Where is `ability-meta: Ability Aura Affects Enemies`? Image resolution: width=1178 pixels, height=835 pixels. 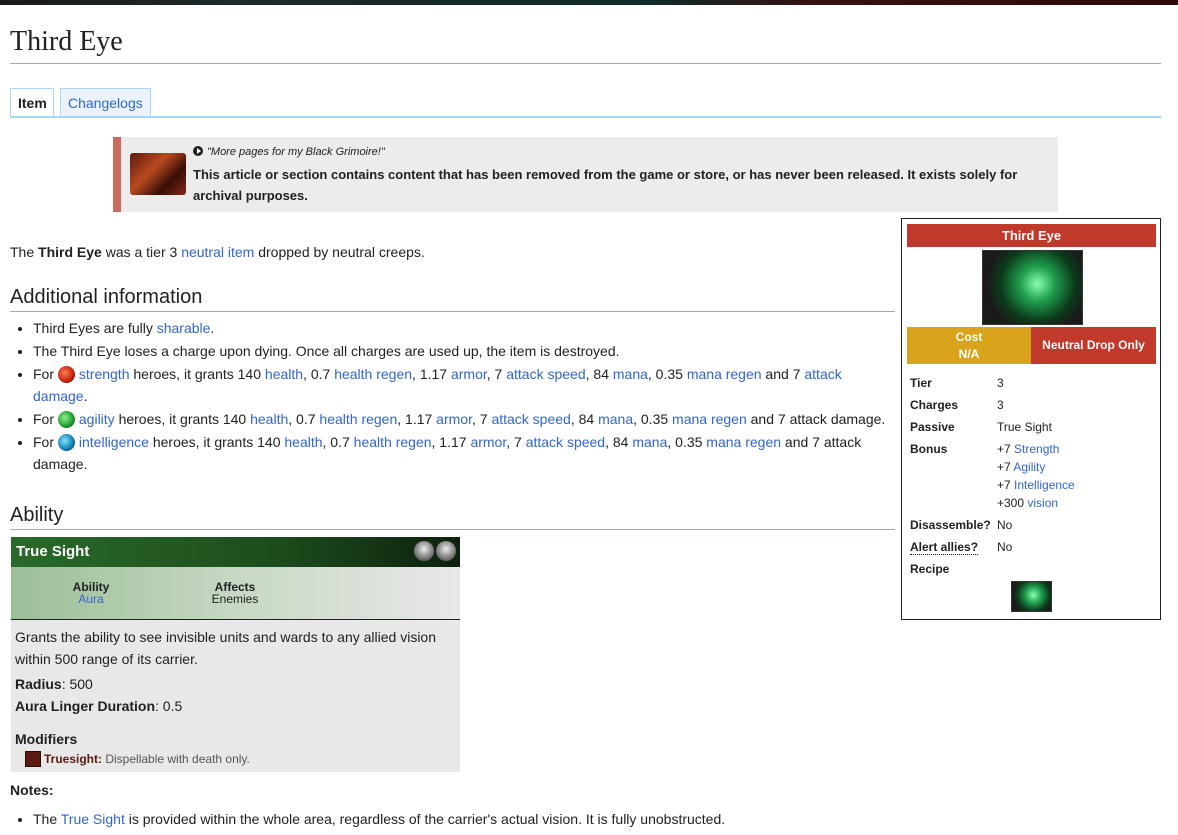 ability-meta: Ability Aura Affects Enemies is located at coordinates (235, 593).